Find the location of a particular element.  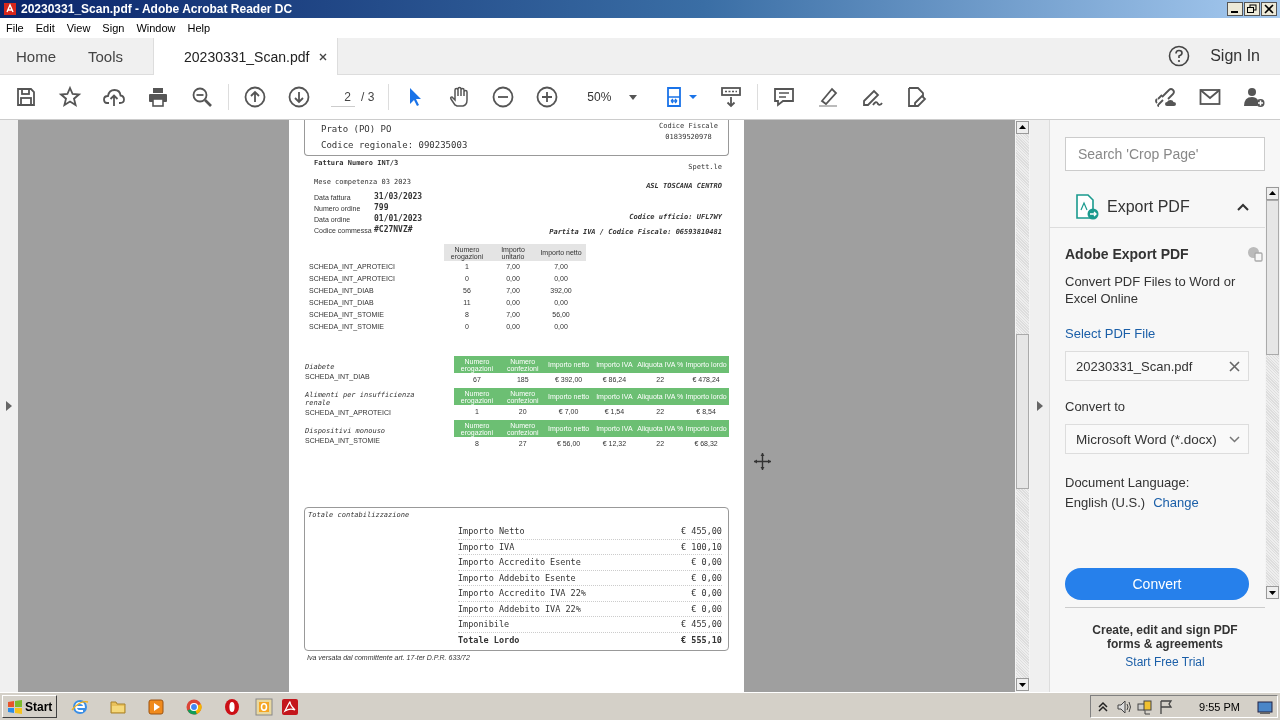

collapse-pane-icon is located at coordinates (1039, 406).